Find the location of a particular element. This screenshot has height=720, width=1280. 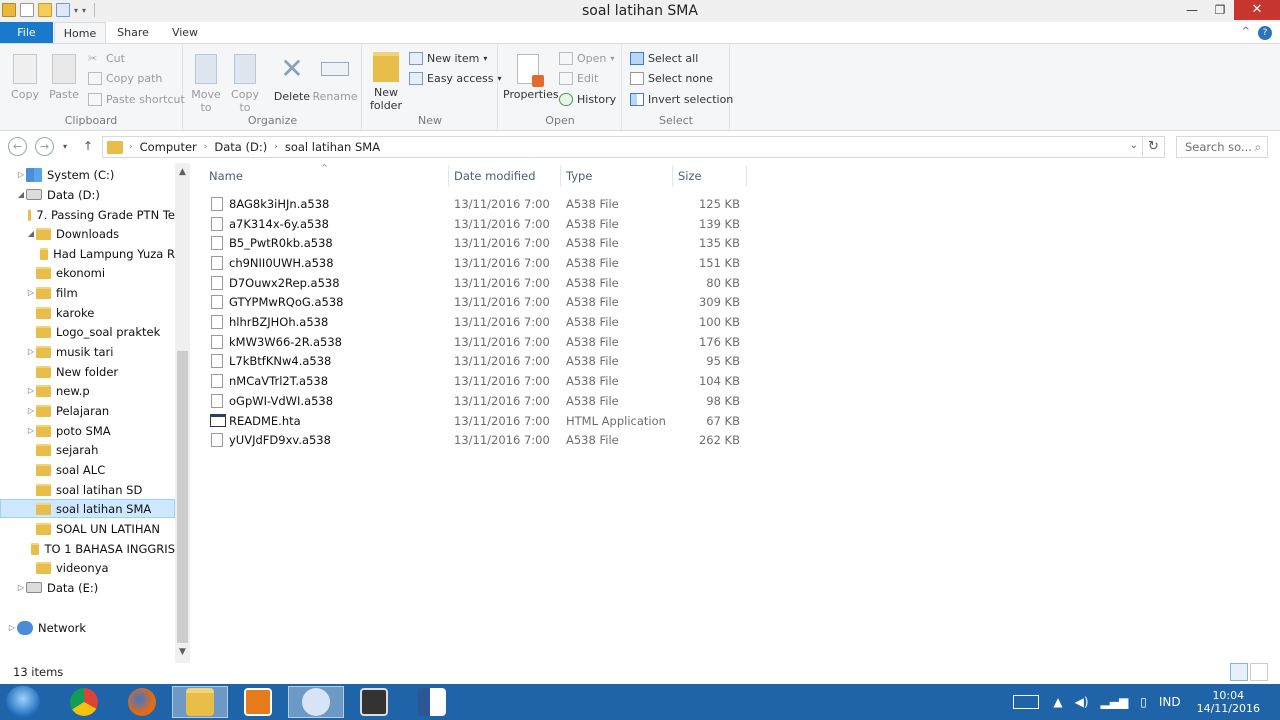

invert-selection-button: Invert selection is located at coordinates (681, 99).